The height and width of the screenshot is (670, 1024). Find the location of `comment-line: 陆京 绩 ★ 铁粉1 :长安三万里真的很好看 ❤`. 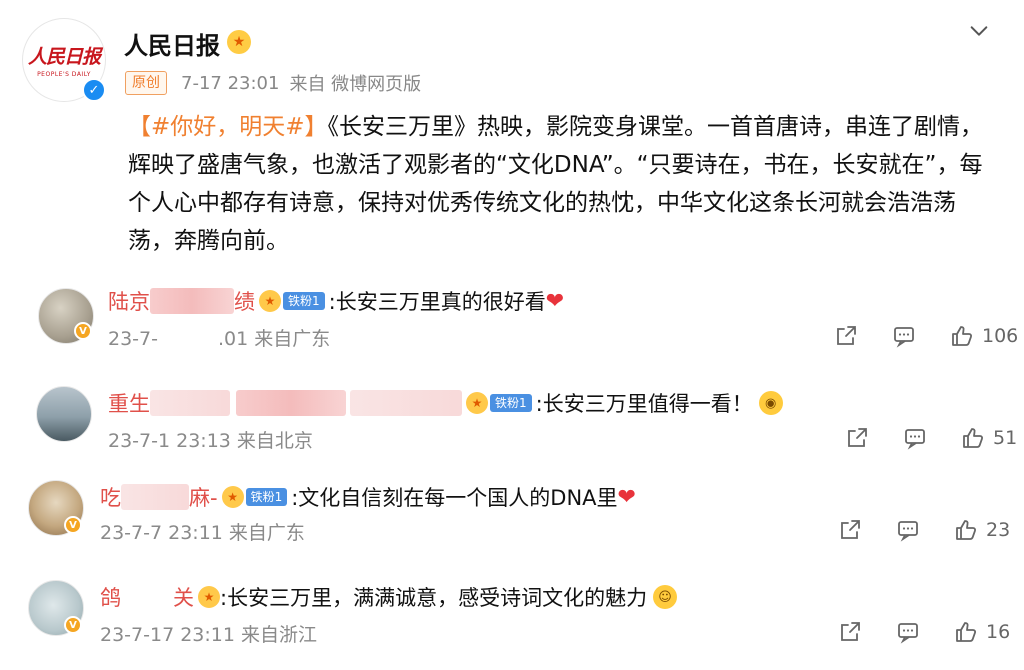

comment-line: 陆京 绩 ★ 铁粉1 :长安三万里真的很好看 ❤ is located at coordinates (336, 301).